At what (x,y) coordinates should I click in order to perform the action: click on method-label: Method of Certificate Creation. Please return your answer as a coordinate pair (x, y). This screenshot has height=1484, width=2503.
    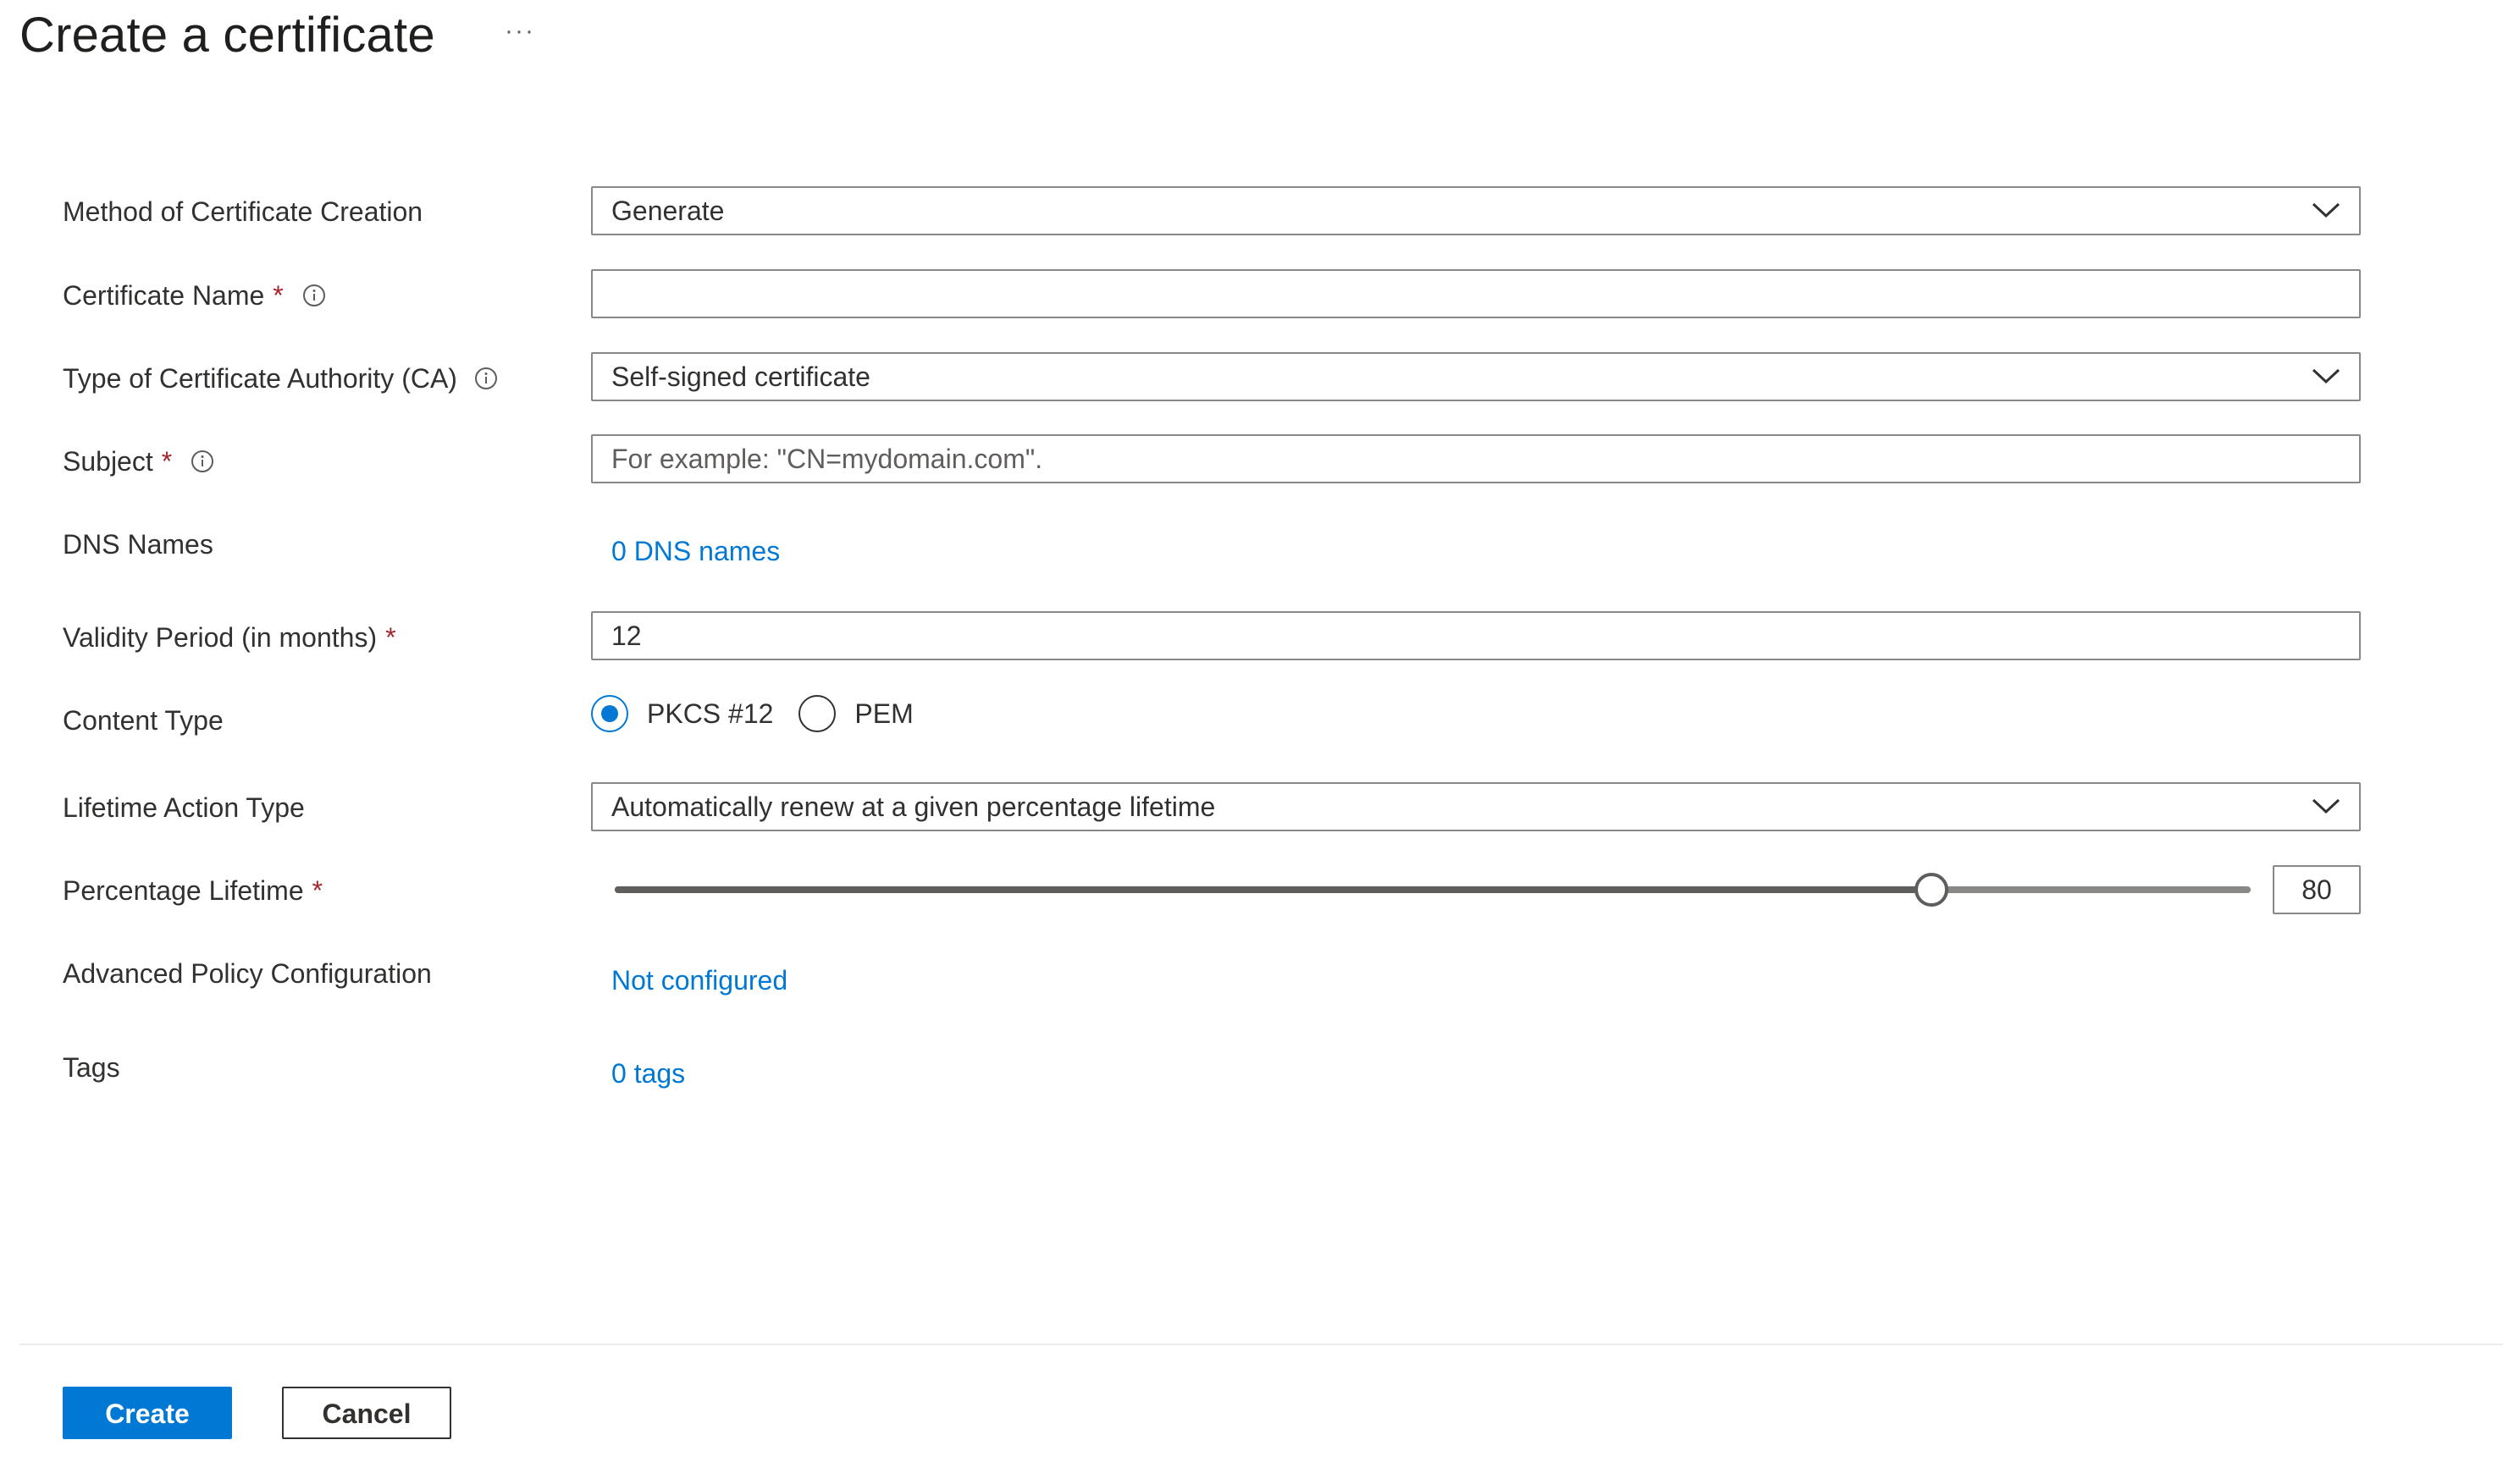
    Looking at the image, I should click on (243, 212).